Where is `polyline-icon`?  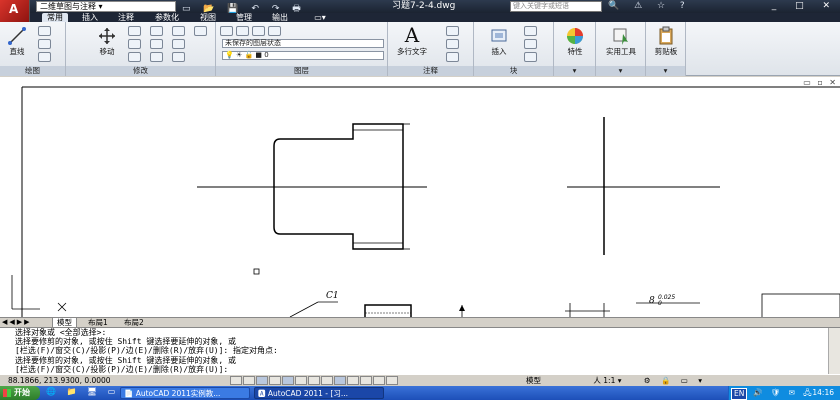 polyline-icon is located at coordinates (44, 31).